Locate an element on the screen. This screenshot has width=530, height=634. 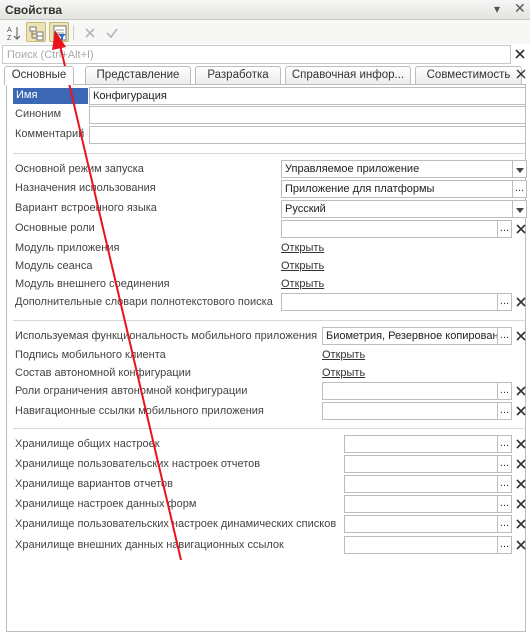
session-module-open-link: Открыть is located at coordinates (302, 266).